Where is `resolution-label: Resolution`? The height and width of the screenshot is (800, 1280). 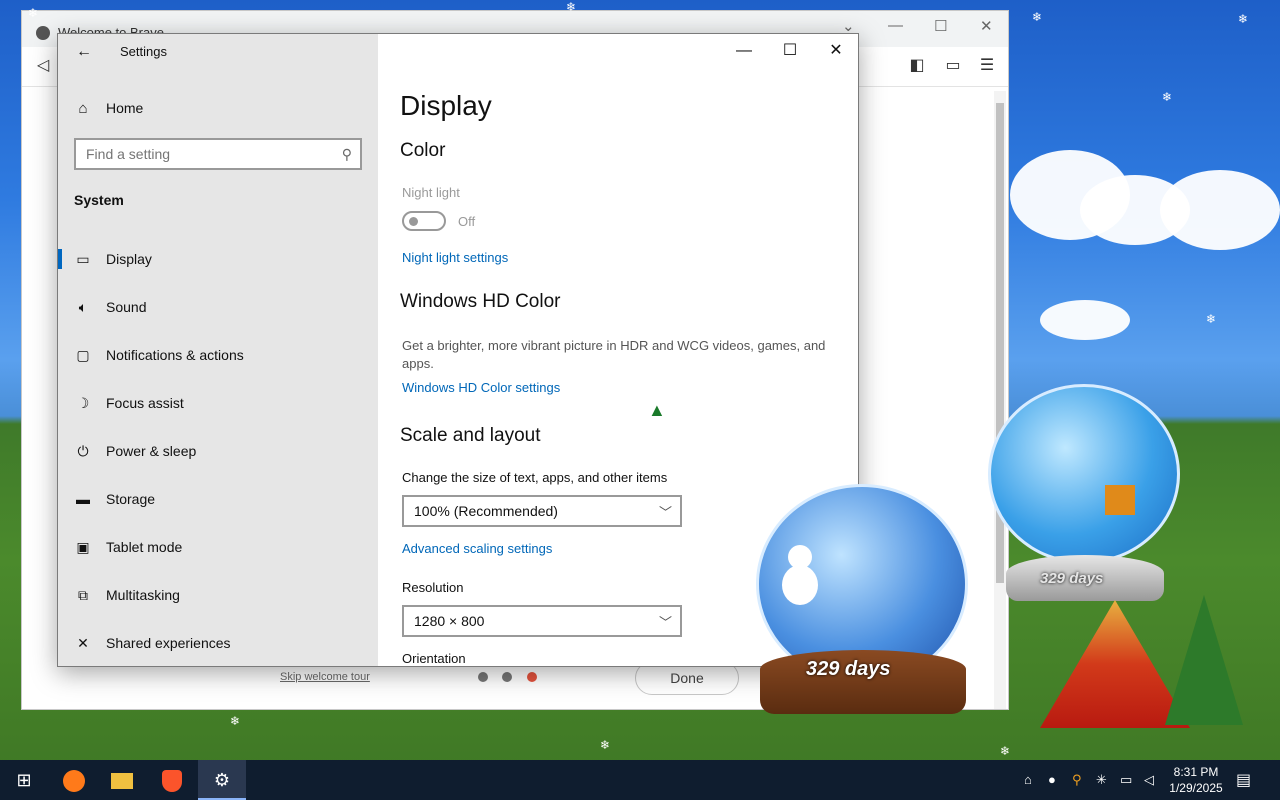
resolution-label: Resolution is located at coordinates (433, 587).